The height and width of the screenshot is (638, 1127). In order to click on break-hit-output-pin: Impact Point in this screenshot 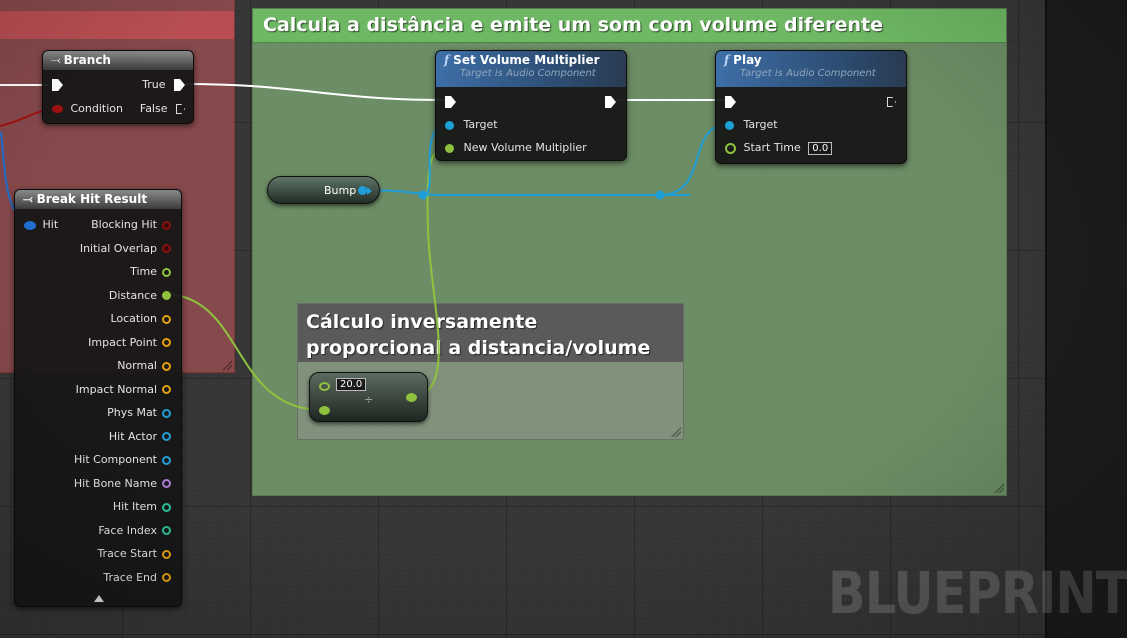, I will do `click(129, 342)`.